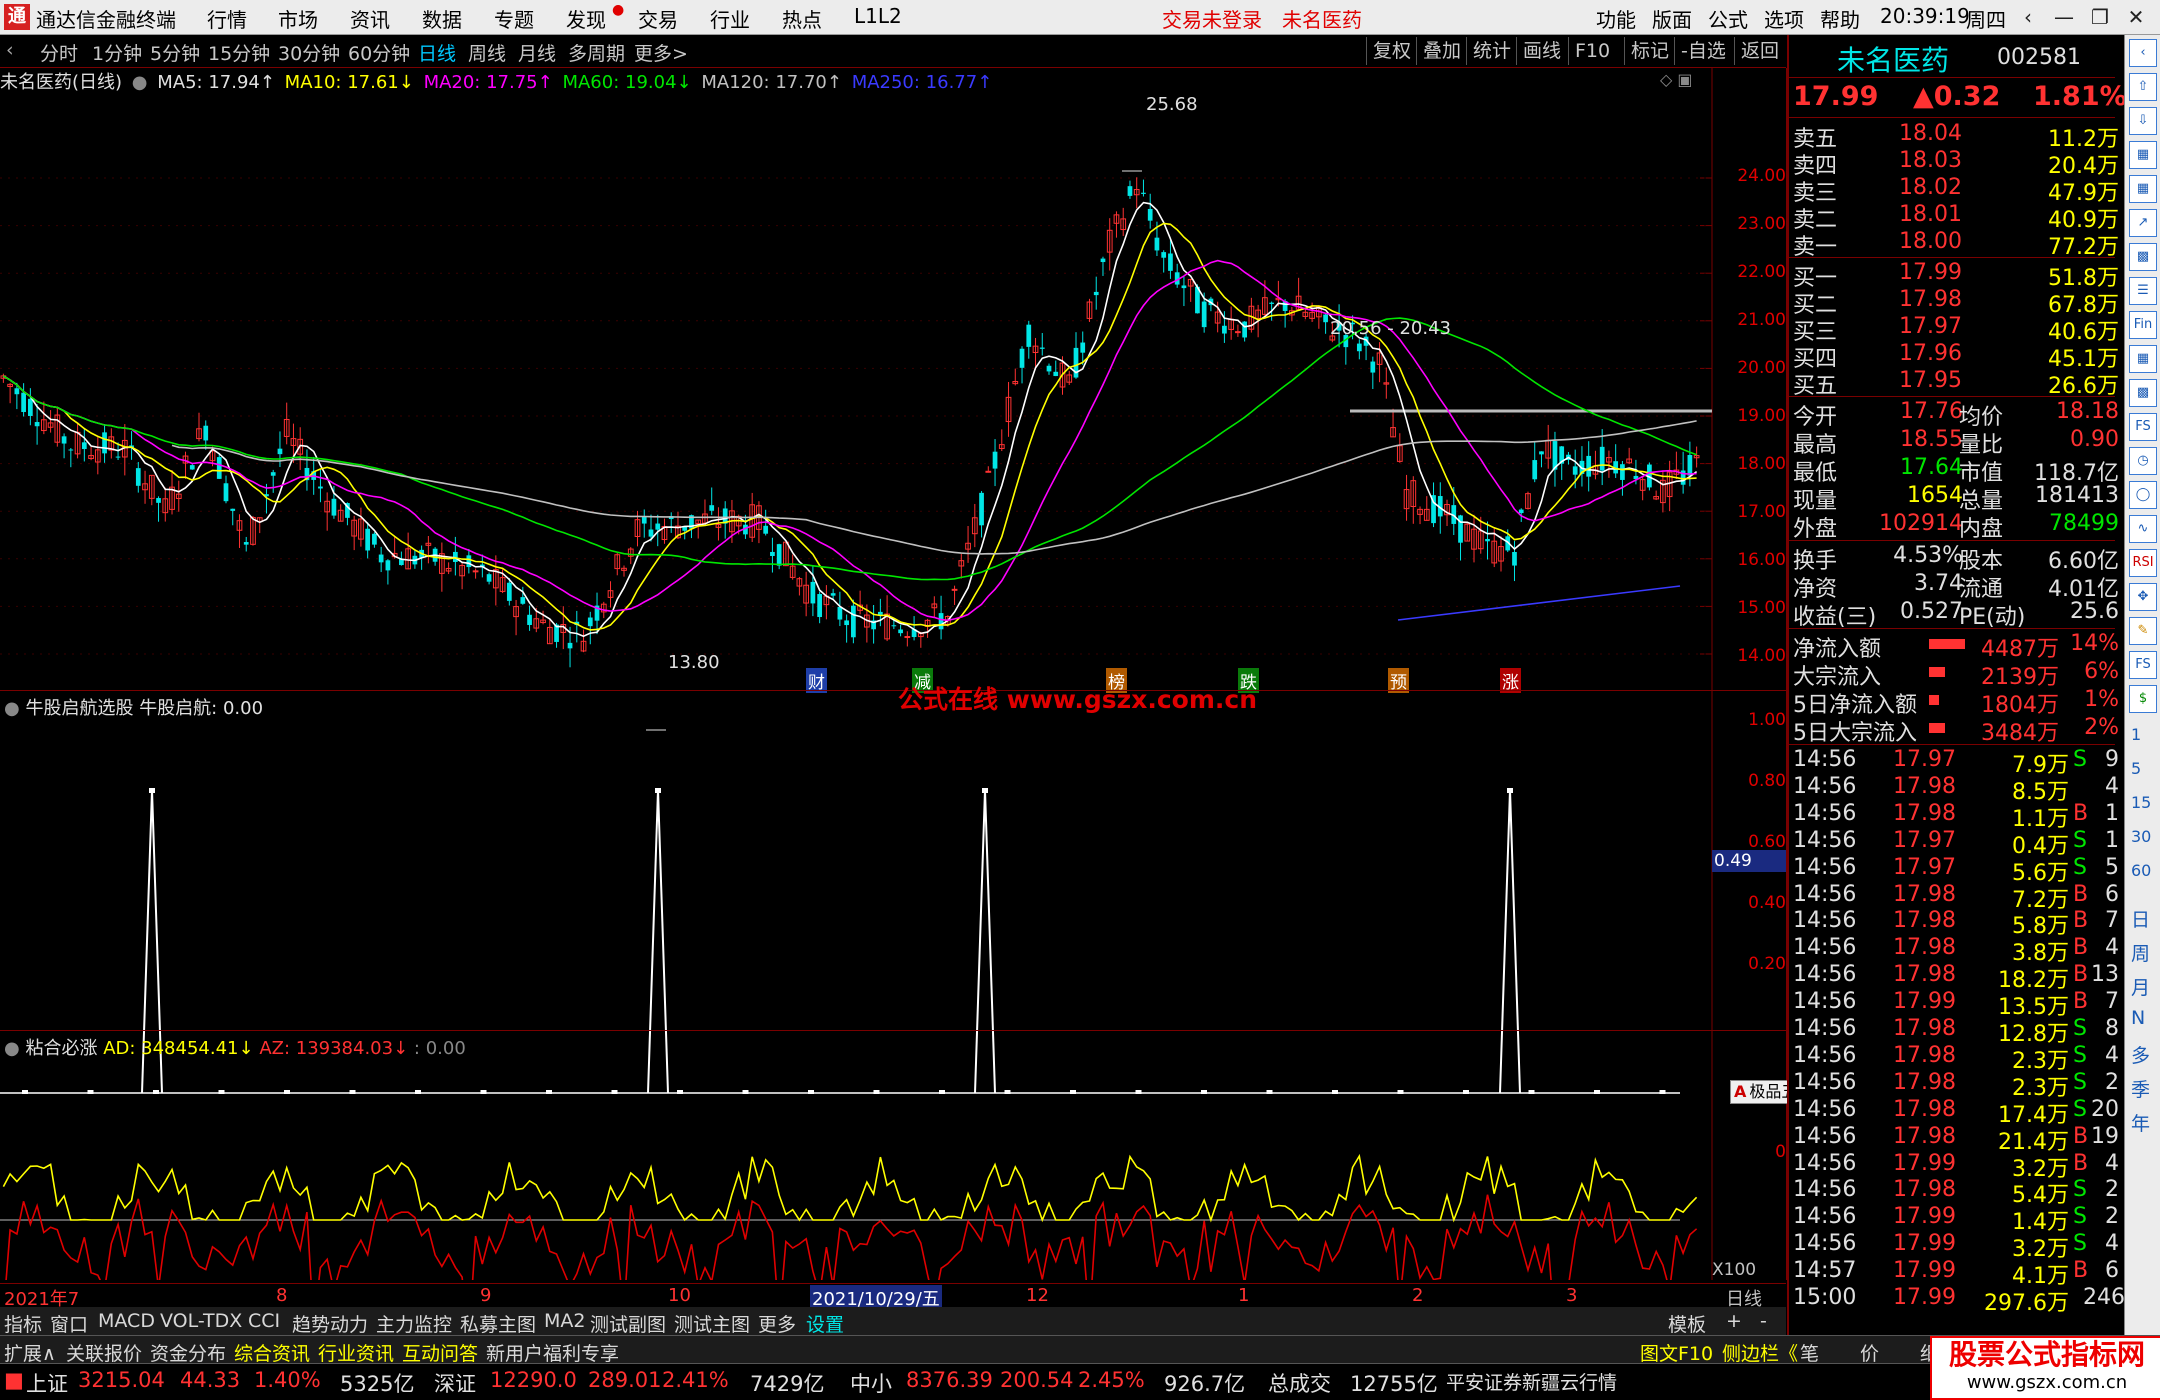 The image size is (2160, 1400). Describe the element at coordinates (10, 50) in the screenshot. I see `collapse-icon: ‹` at that location.